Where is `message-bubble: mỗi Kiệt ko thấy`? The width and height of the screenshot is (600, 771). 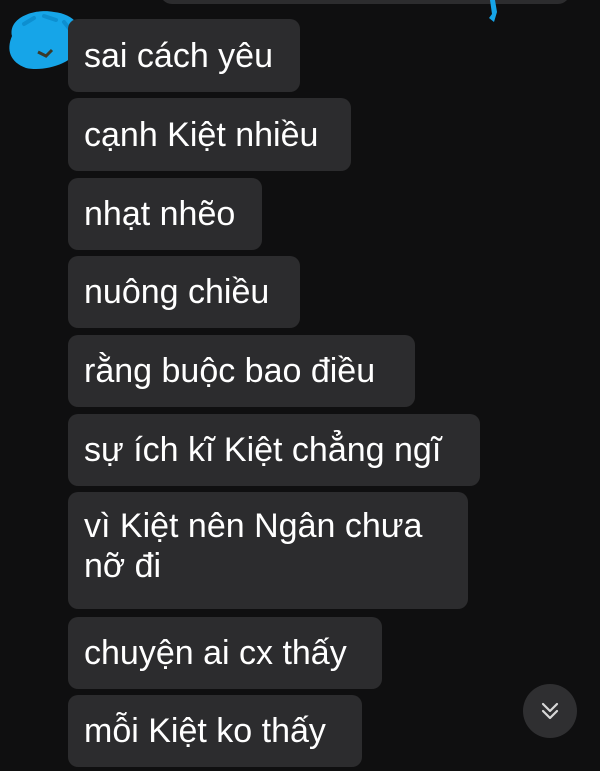
message-bubble: mỗi Kiệt ko thấy is located at coordinates (215, 731).